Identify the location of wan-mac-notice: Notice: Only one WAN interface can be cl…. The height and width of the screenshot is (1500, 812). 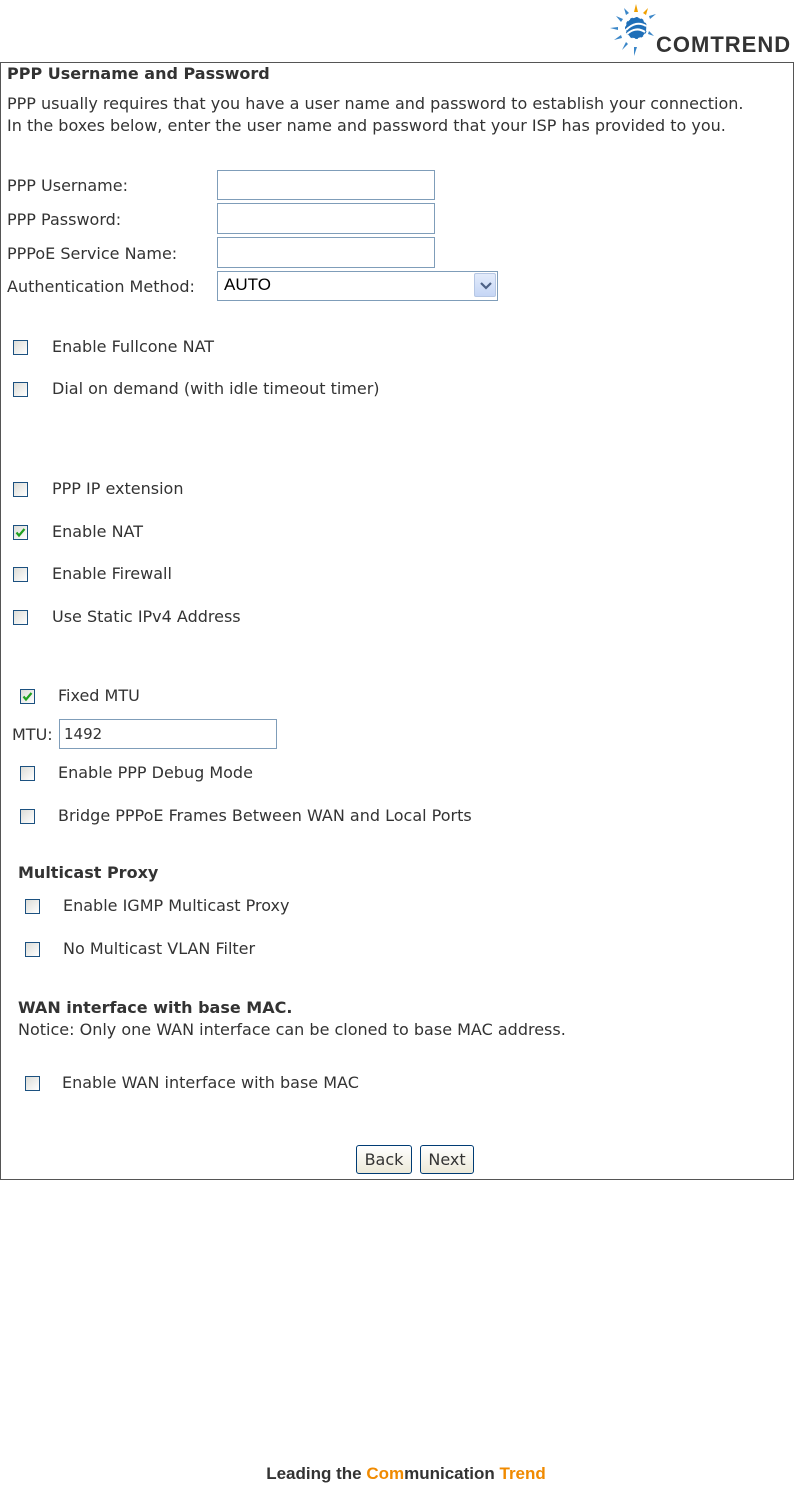
(292, 1029).